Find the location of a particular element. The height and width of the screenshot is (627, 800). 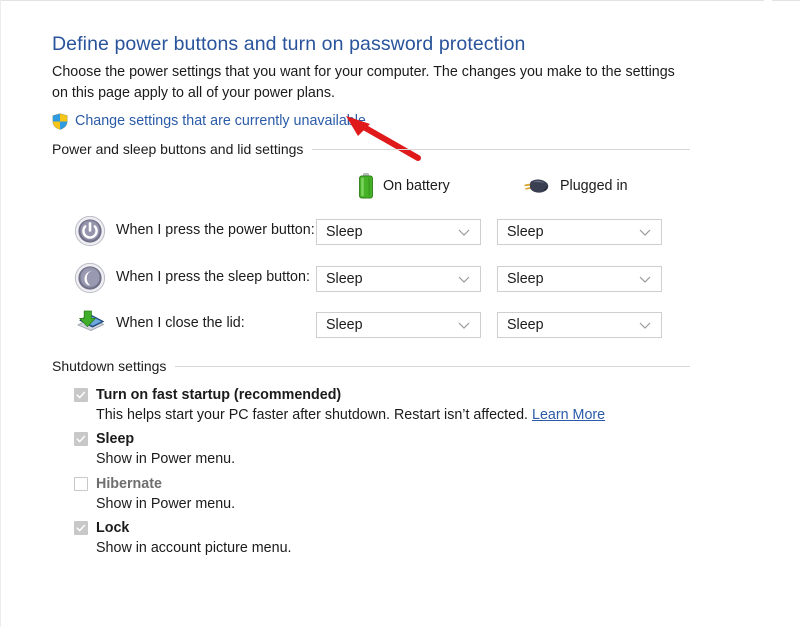

dropdown-sleep-button-on-battery: Sleep is located at coordinates (398, 279).